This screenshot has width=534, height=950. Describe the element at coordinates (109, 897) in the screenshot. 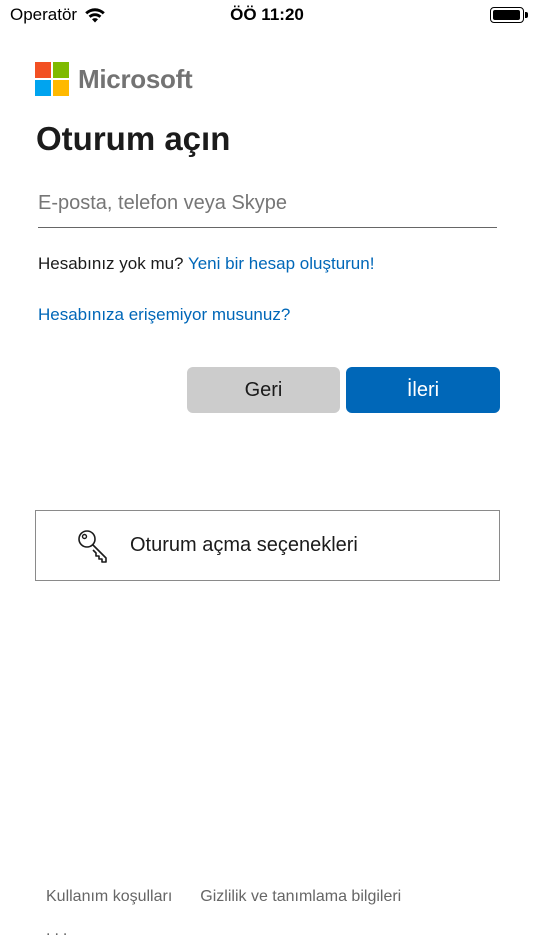

I see `terms-link: Kullanım koşulları` at that location.